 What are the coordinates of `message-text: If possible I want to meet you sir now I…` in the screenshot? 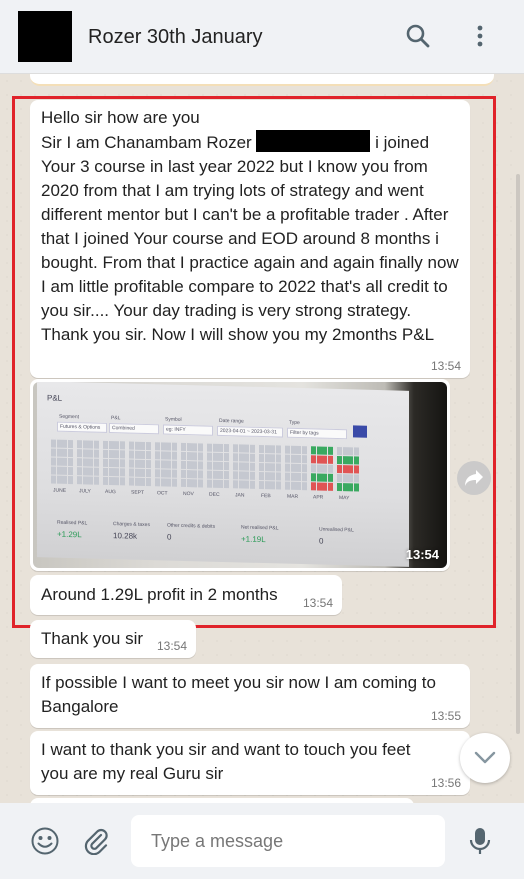 It's located at (241, 694).